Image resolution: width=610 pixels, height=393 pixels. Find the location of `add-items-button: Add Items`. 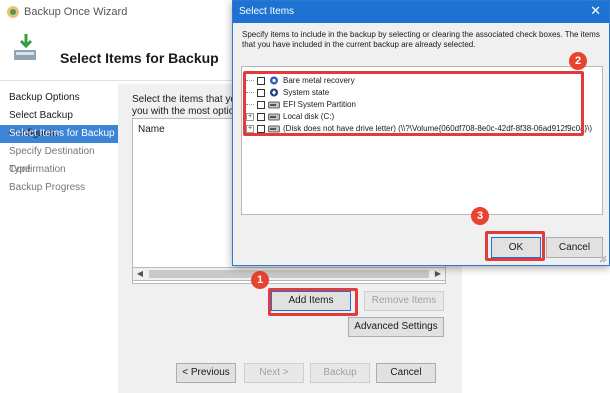

add-items-button: Add Items is located at coordinates (311, 301).